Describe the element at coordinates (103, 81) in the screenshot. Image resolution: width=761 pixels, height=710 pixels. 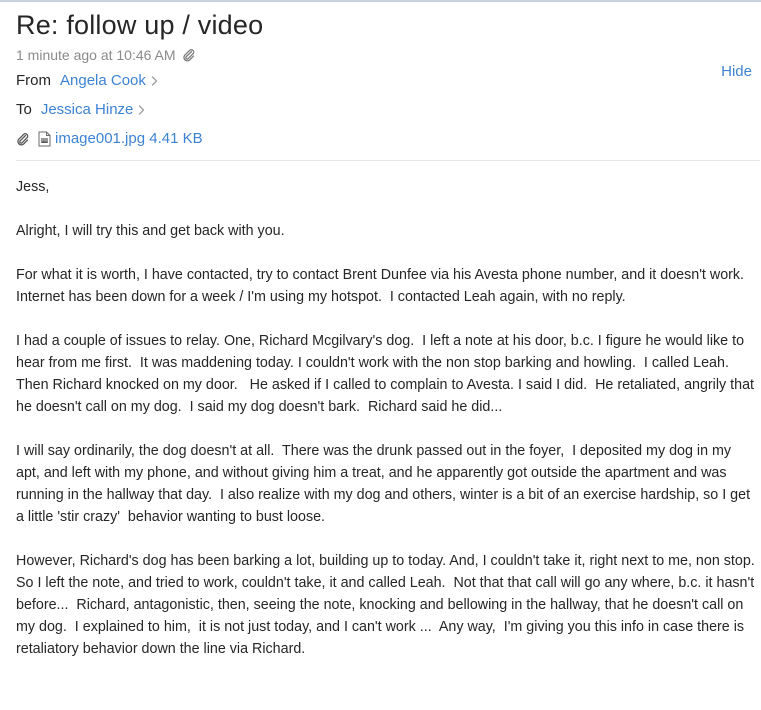
I see `sender-contact-link: Angela Cook` at that location.